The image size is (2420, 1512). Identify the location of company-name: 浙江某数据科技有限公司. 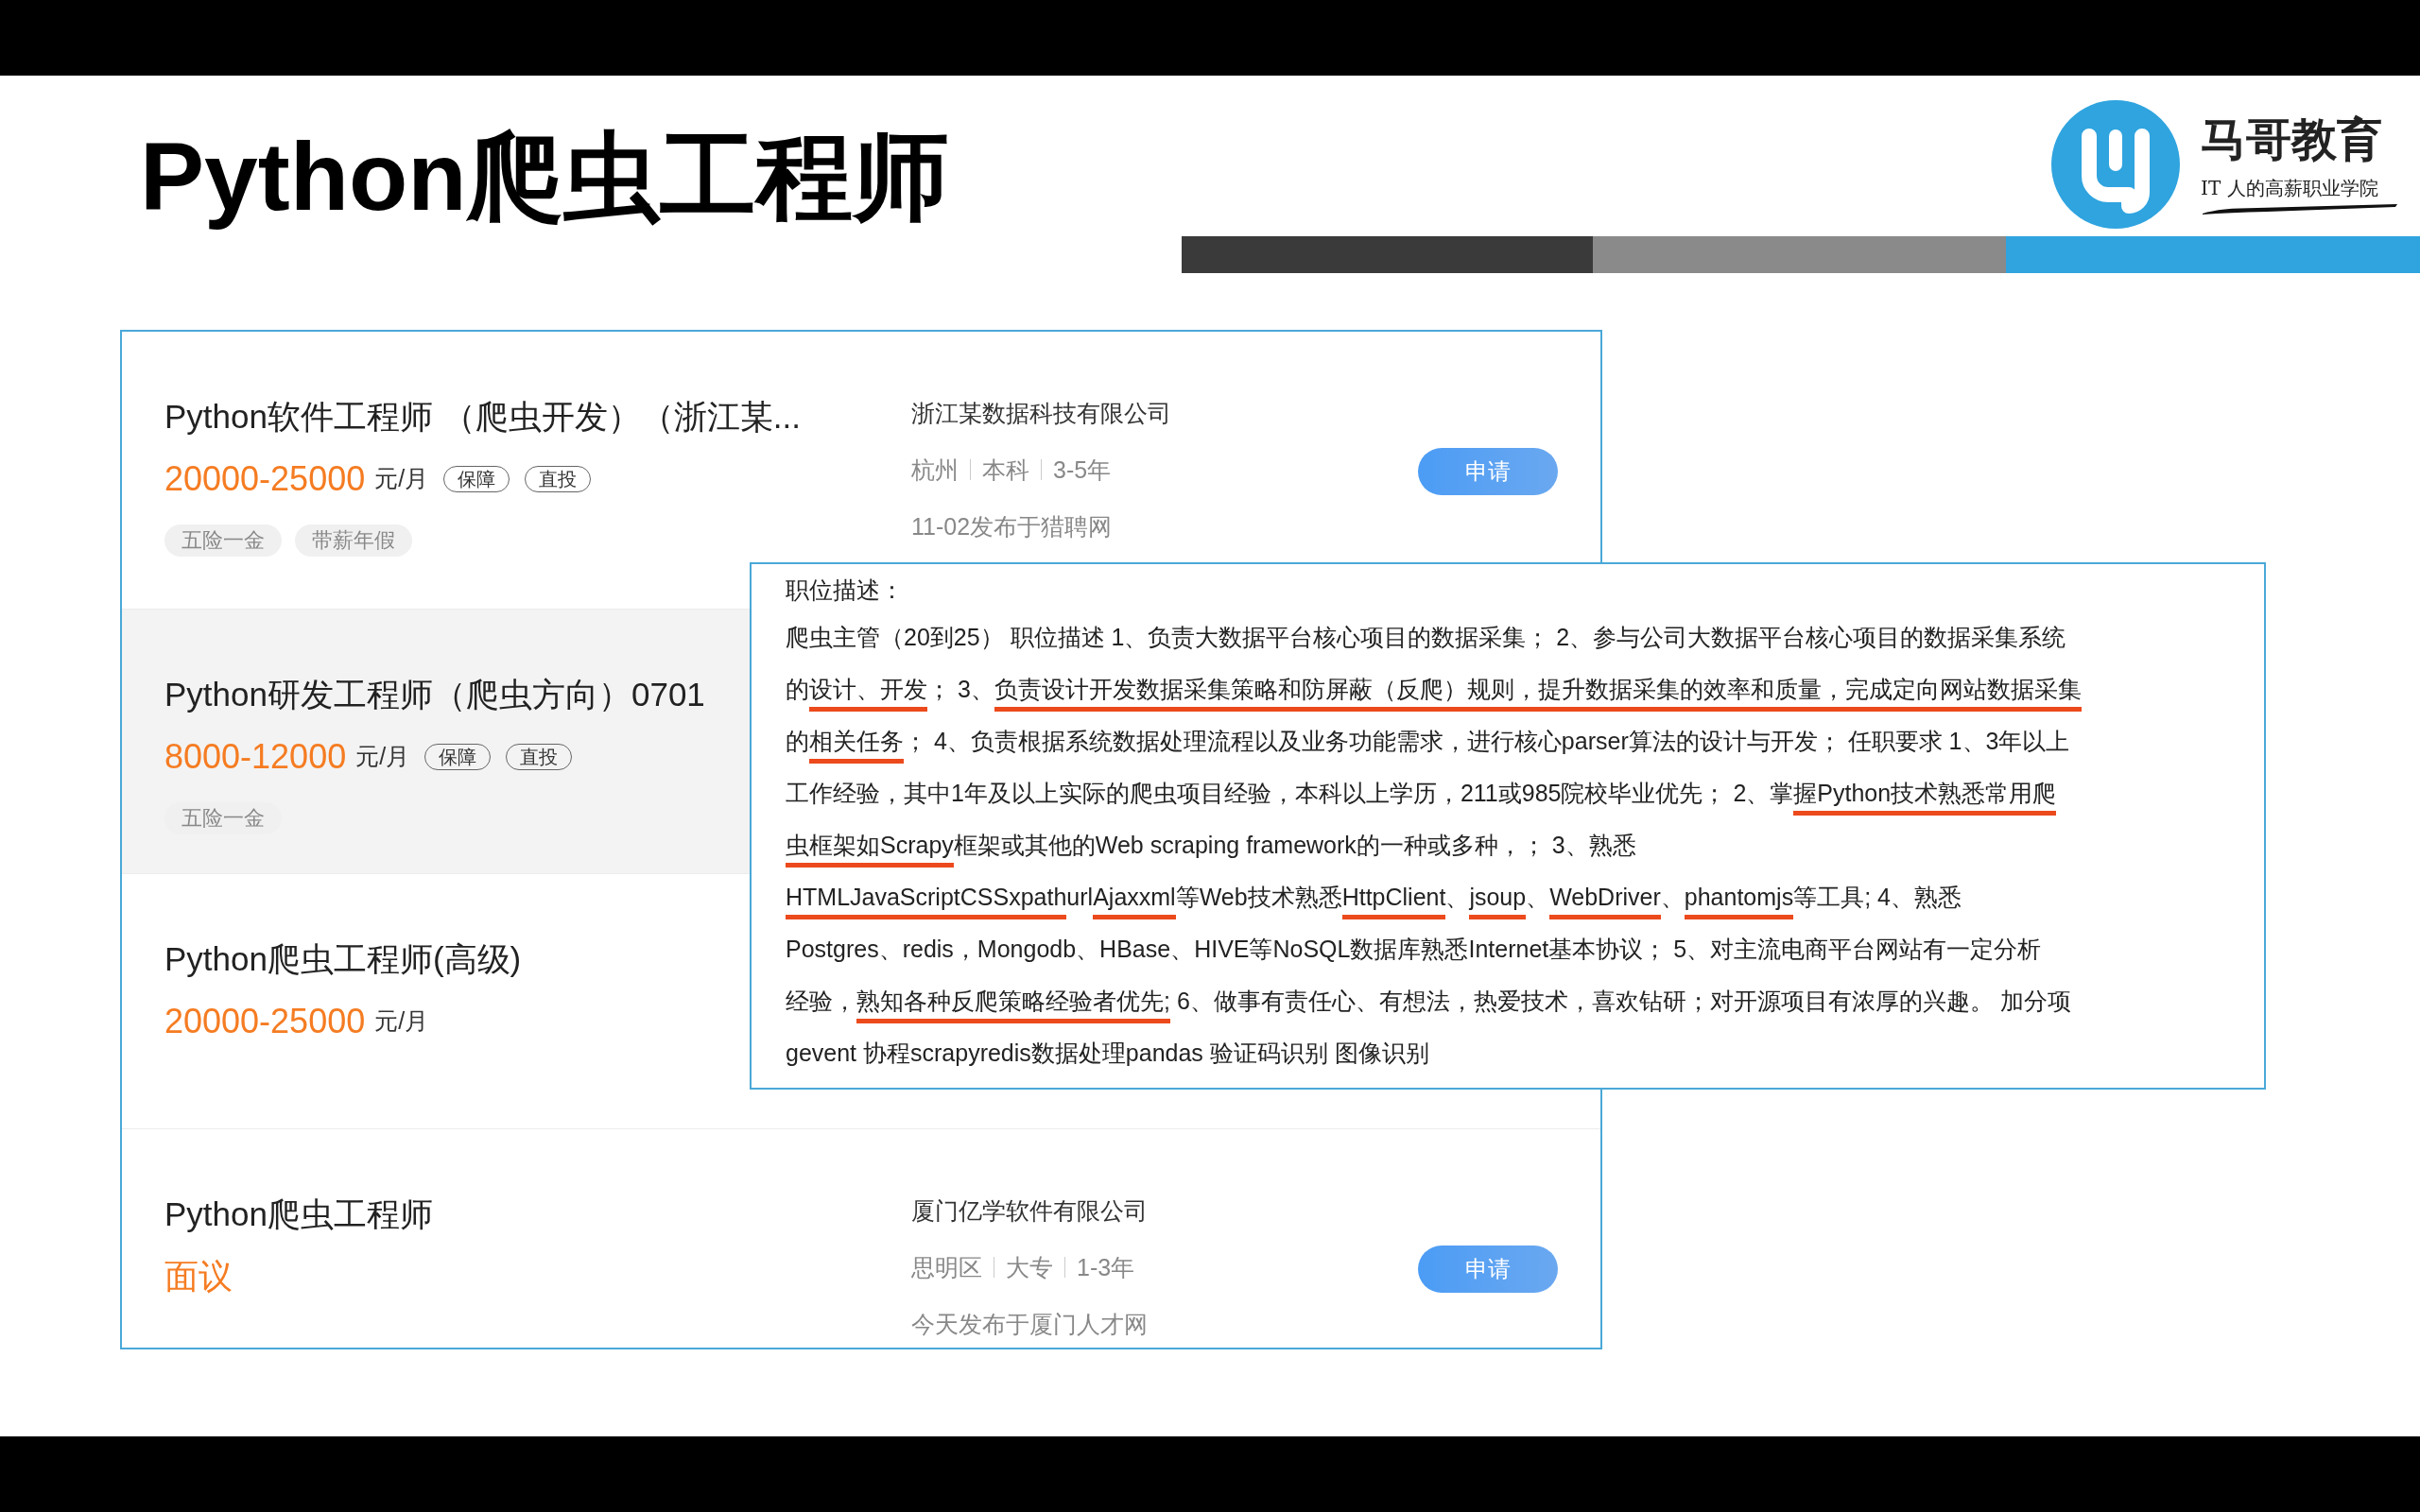
(1041, 413).